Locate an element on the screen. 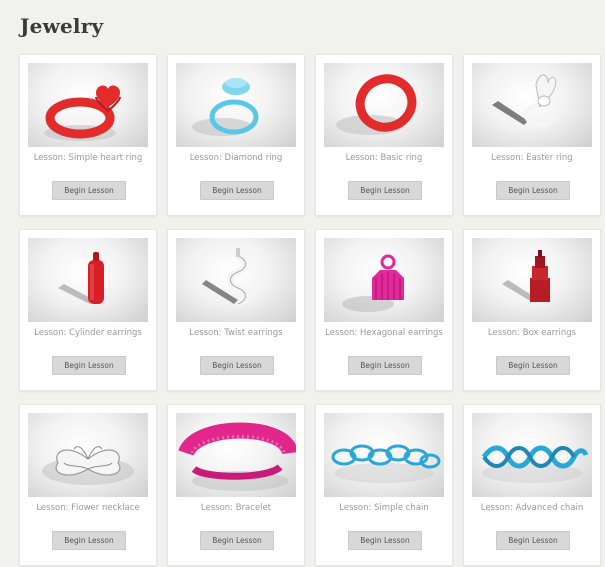 This screenshot has height=567, width=605. heart-ring-thumbnail is located at coordinates (88, 105).